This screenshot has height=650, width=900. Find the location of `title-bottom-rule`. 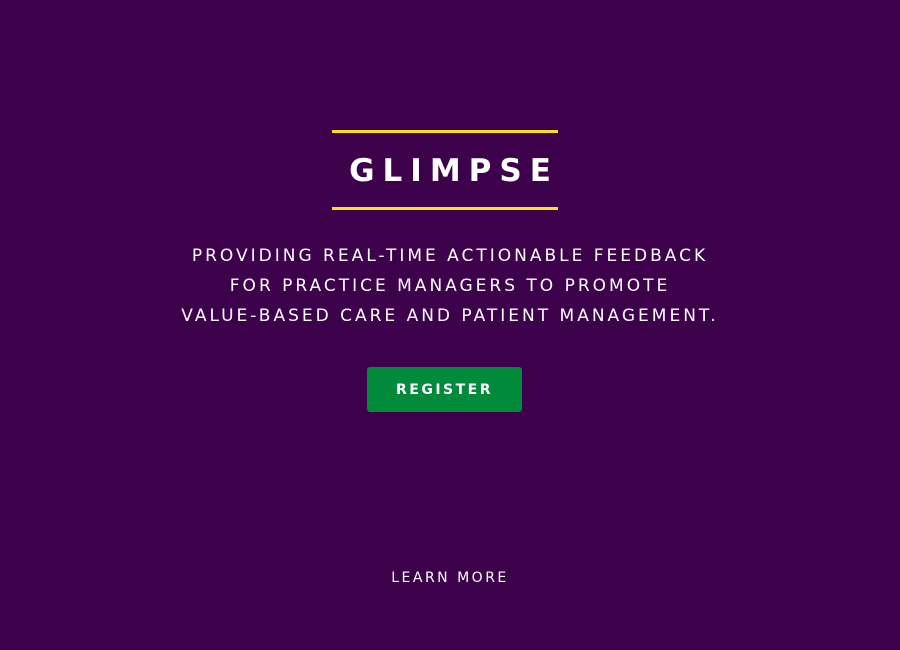

title-bottom-rule is located at coordinates (445, 208).